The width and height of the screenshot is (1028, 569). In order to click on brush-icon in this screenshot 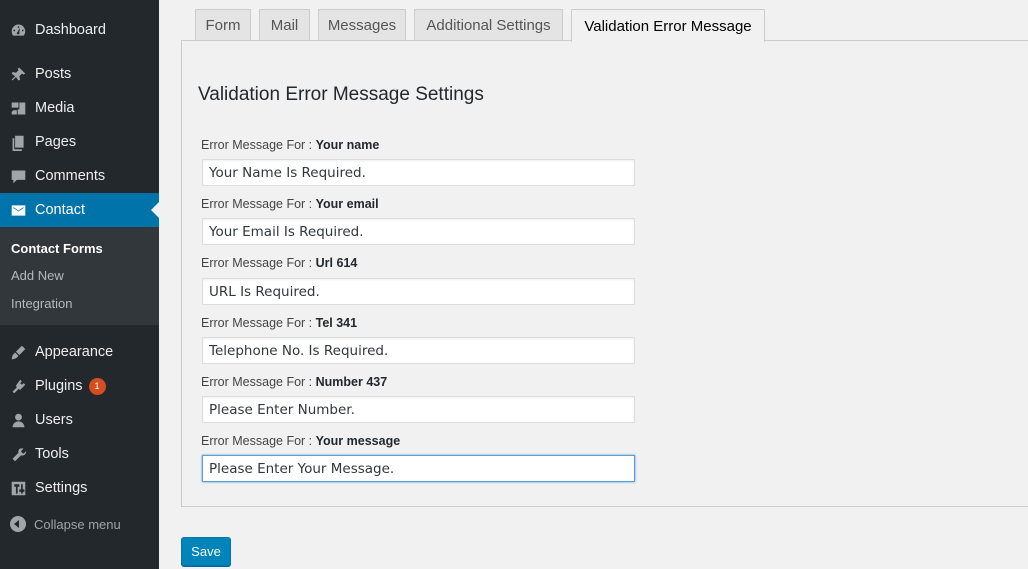, I will do `click(18, 352)`.